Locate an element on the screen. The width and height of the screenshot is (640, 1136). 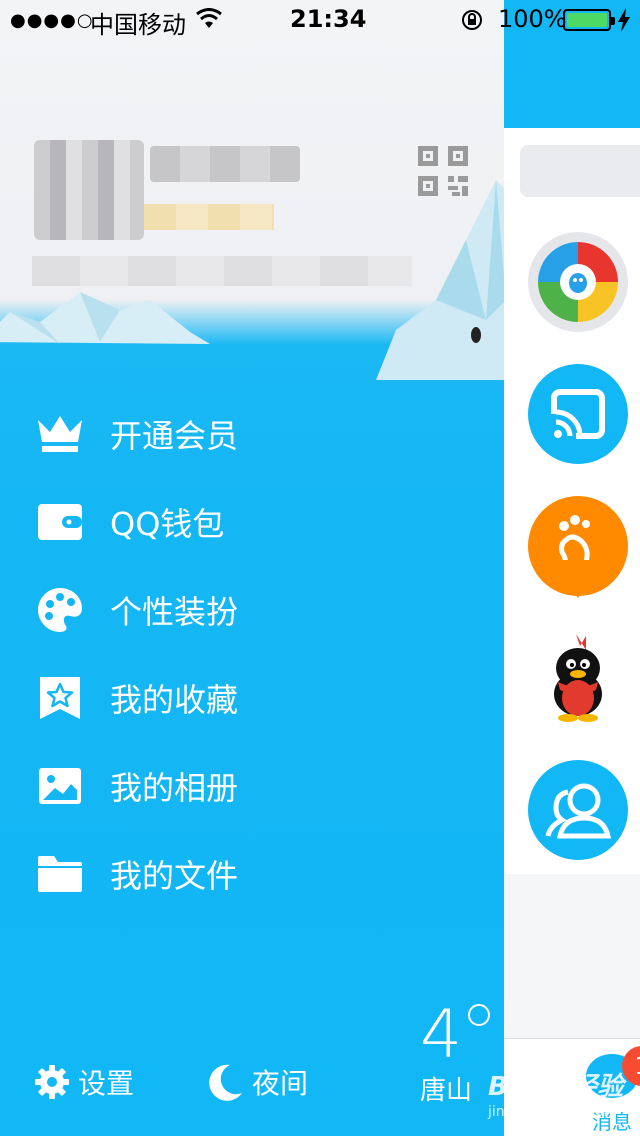
clock: 21:34 is located at coordinates (328, 19).